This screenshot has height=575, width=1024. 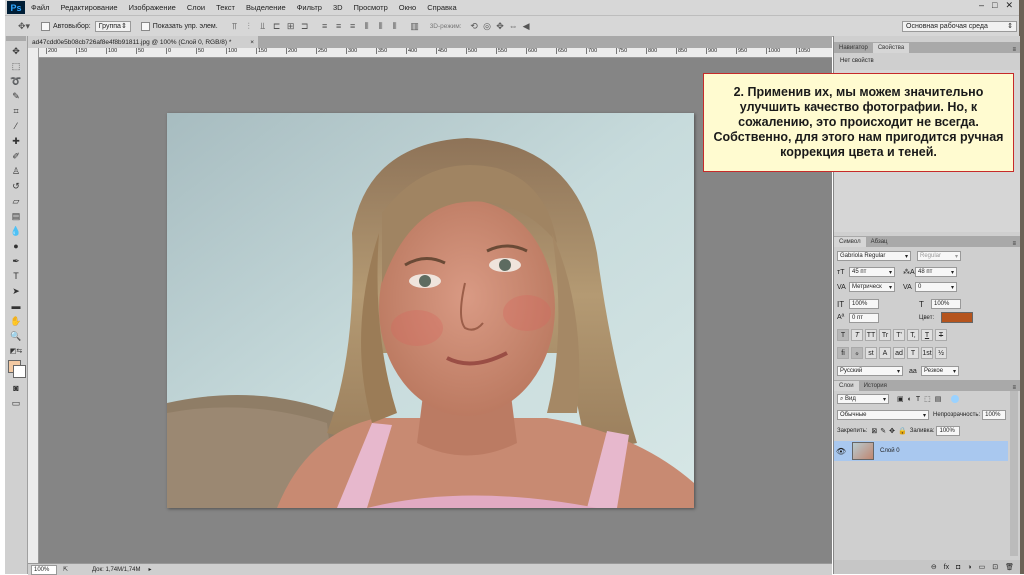 What do you see at coordinates (958, 567) in the screenshot?
I see `add-mask-icon: ◘` at bounding box center [958, 567].